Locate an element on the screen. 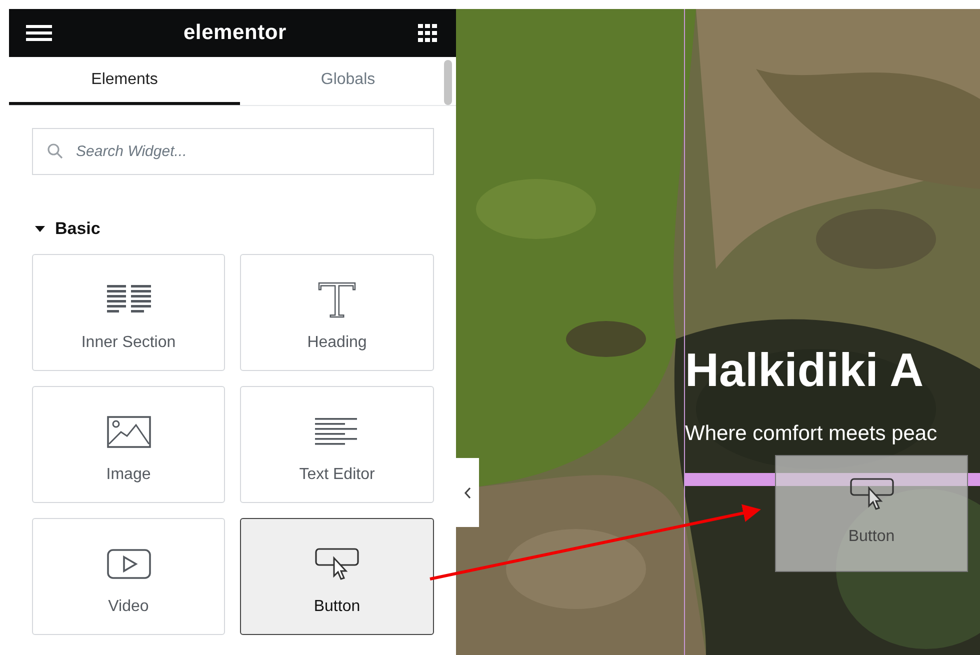 The height and width of the screenshot is (655, 980). chevron-left-icon is located at coordinates (468, 492).